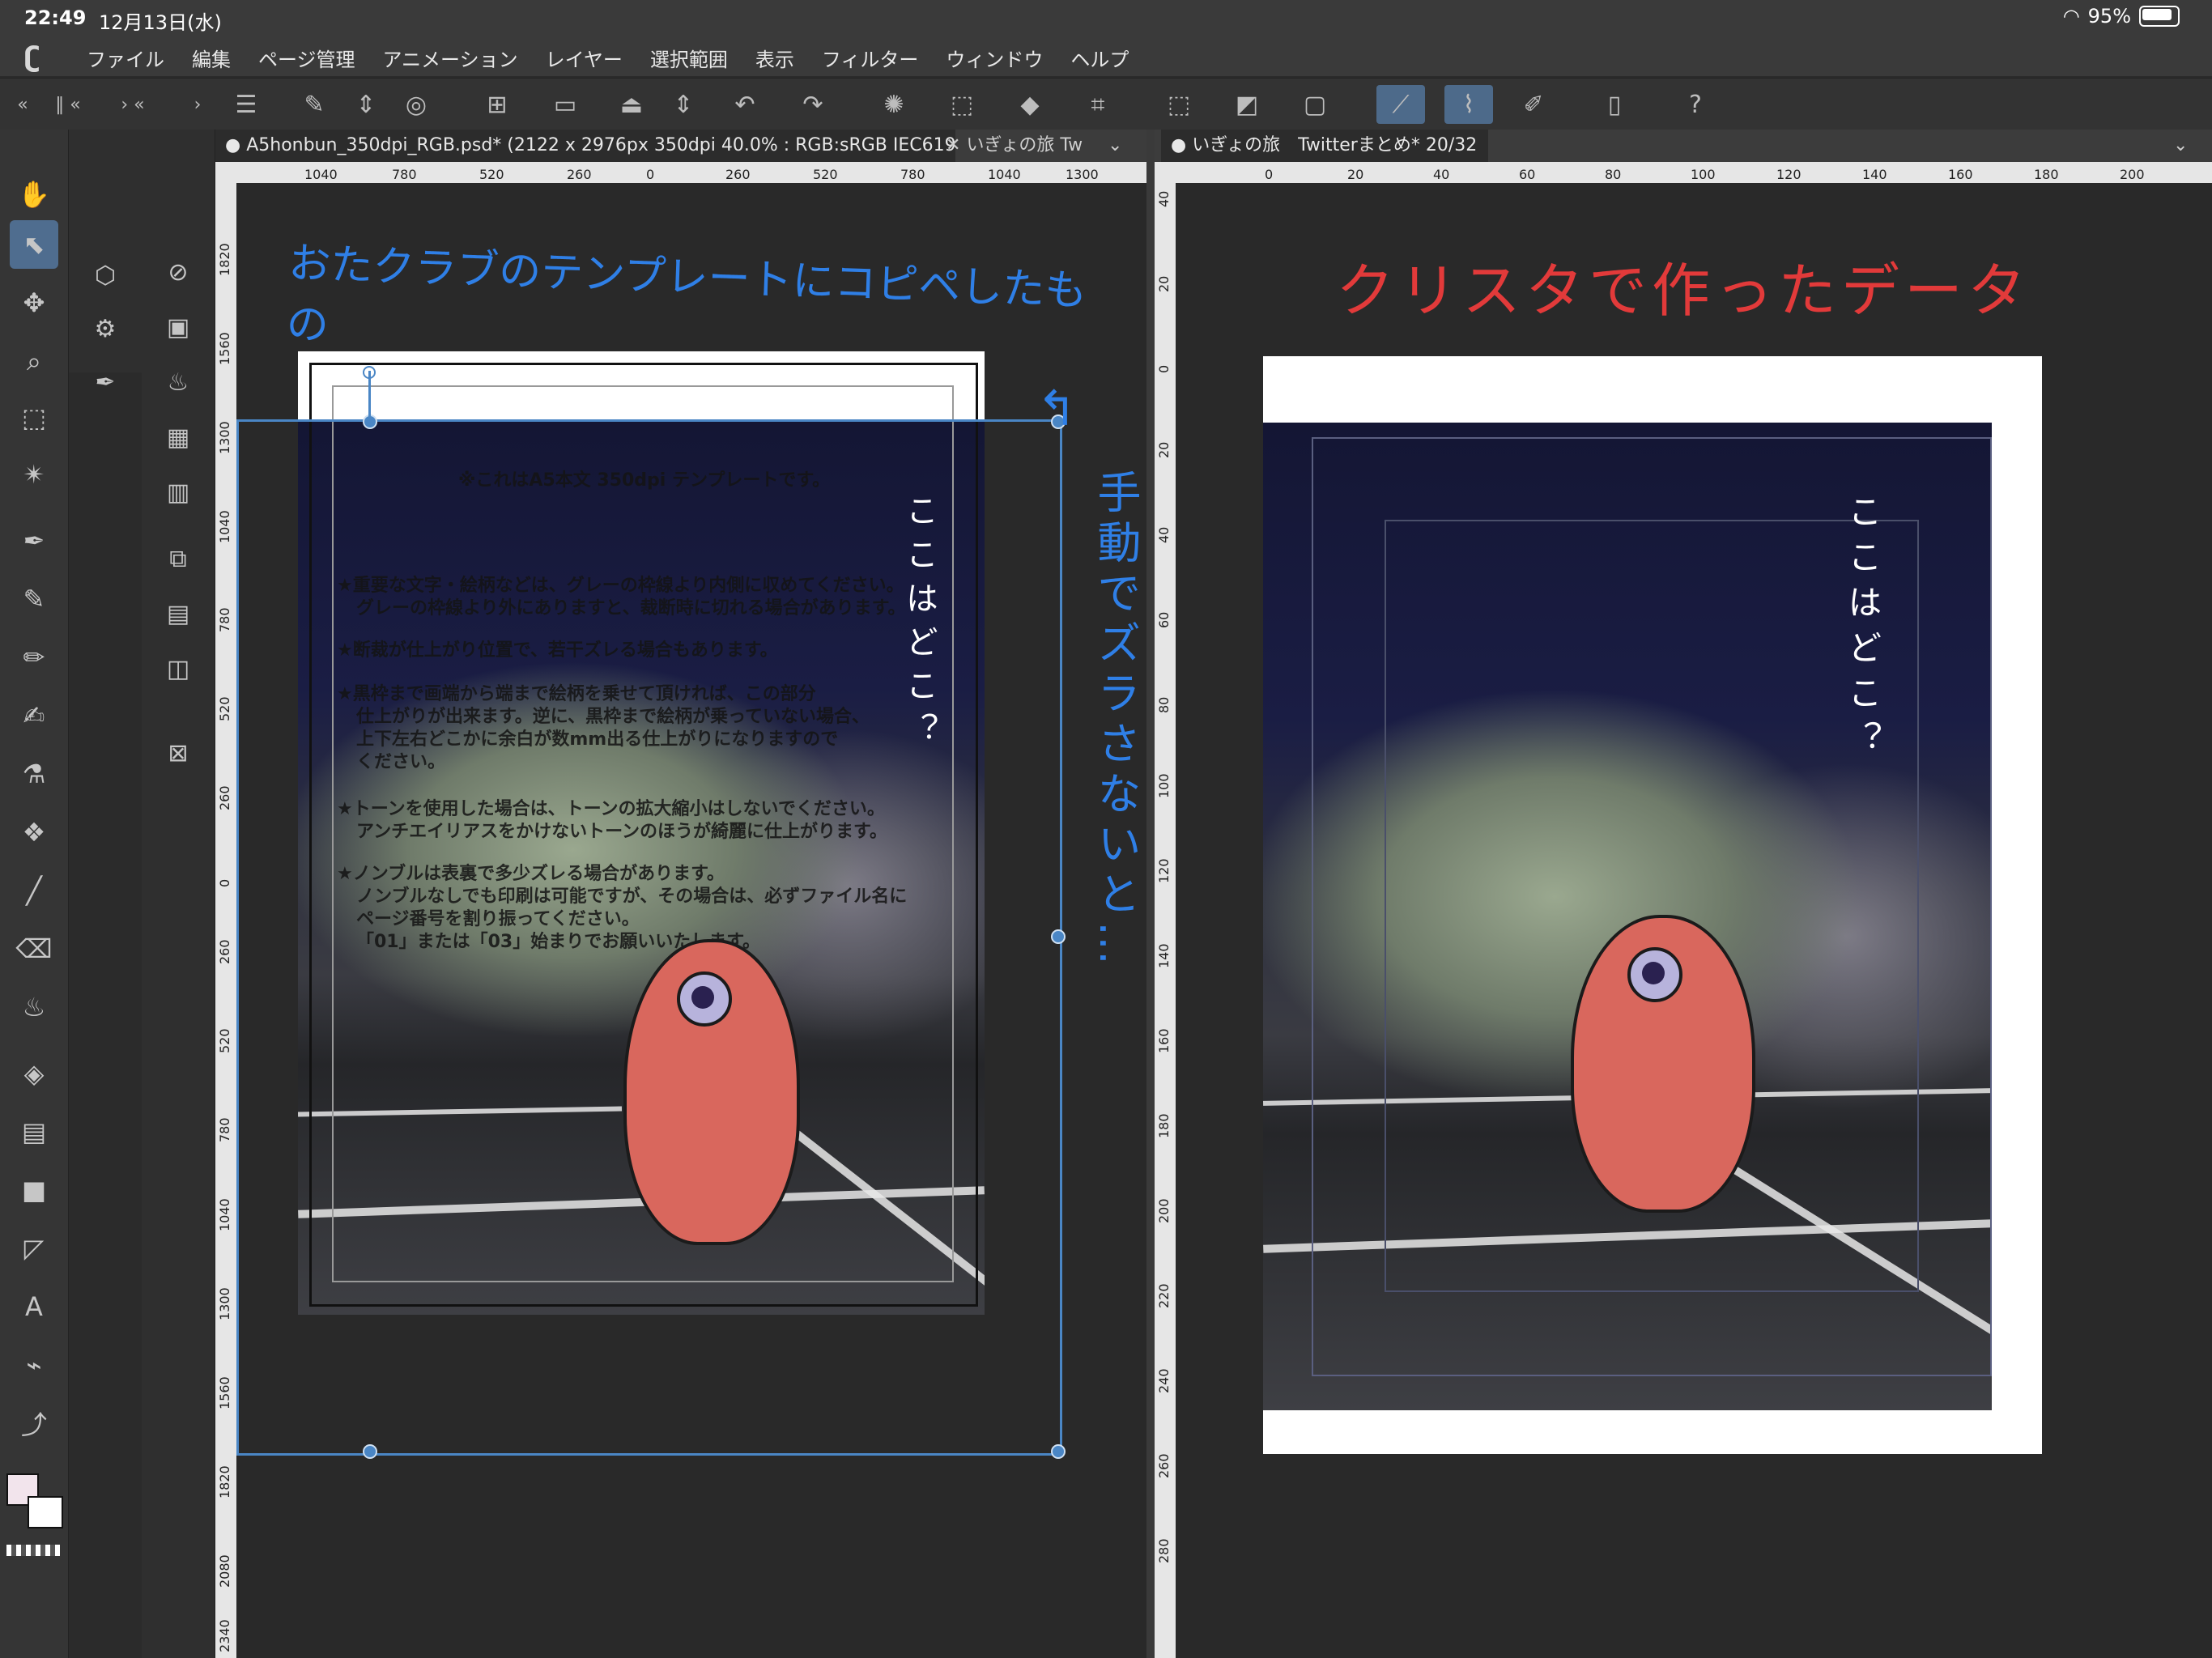  I want to click on battery-percent: 95%, so click(2109, 16).